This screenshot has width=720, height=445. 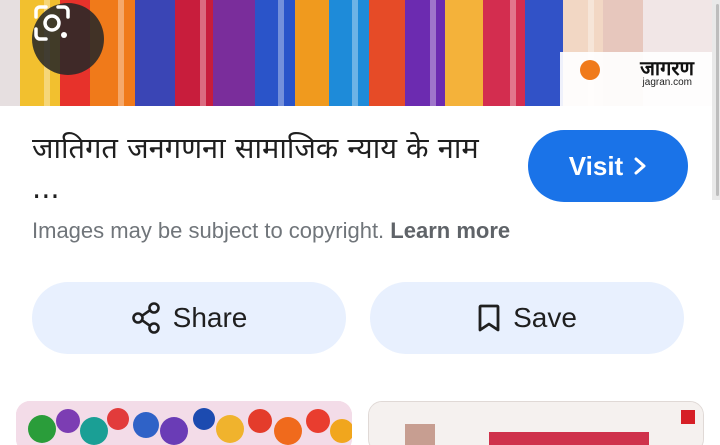 I want to click on scrollbar, so click(x=716, y=100).